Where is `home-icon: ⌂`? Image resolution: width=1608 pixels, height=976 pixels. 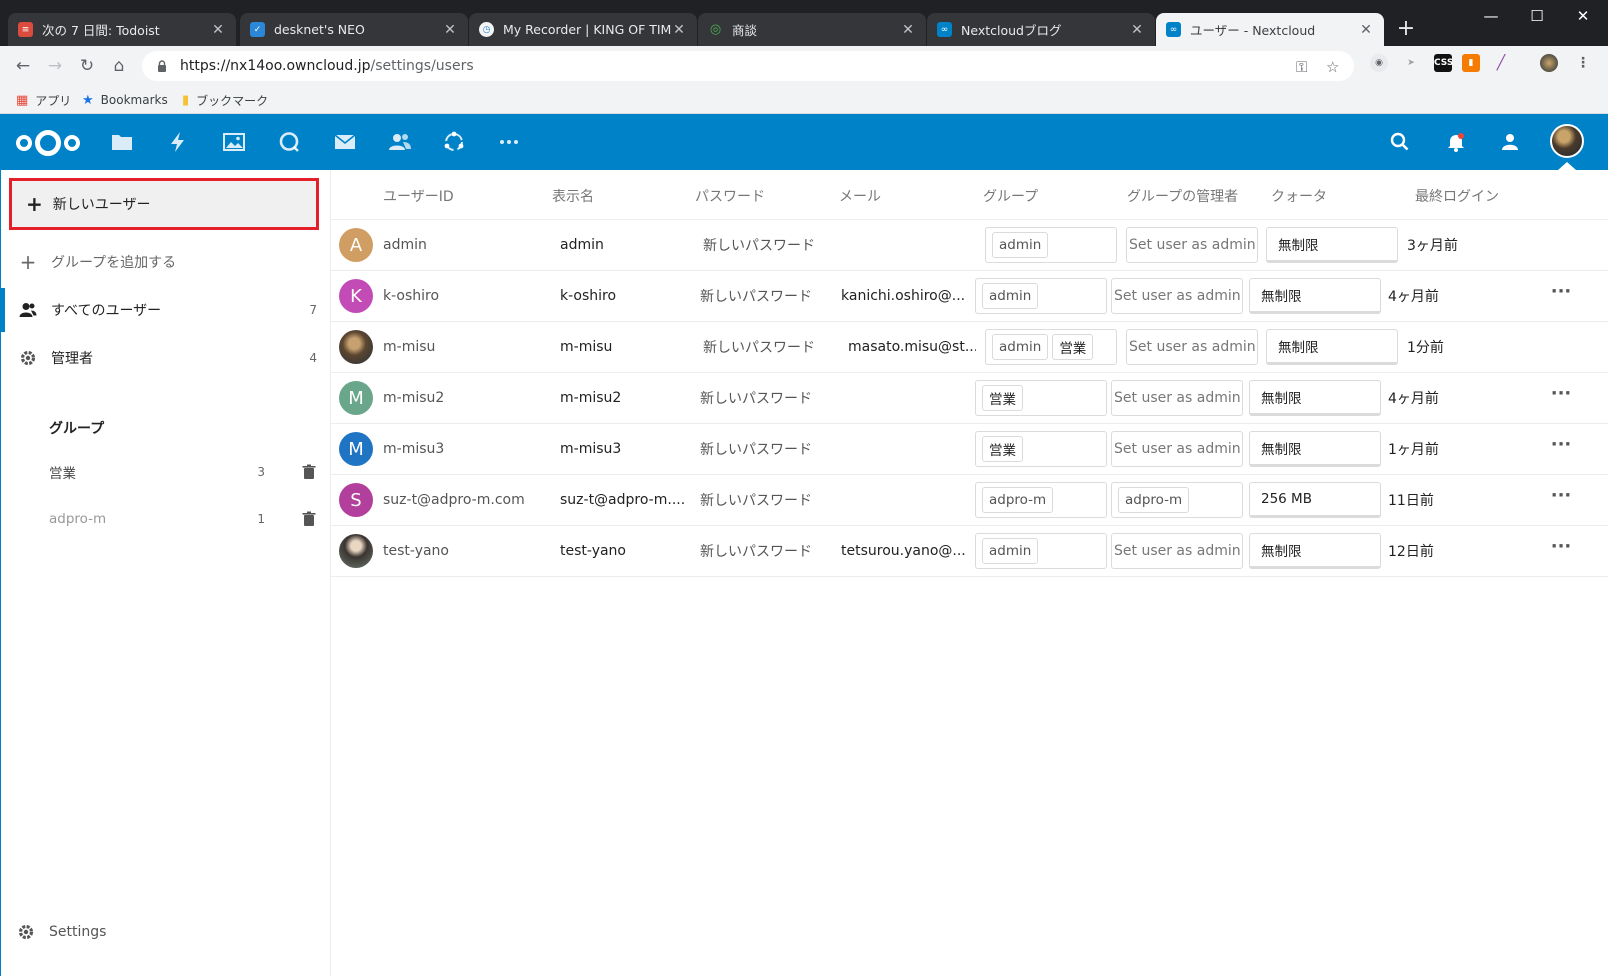
home-icon: ⌂ is located at coordinates (119, 66).